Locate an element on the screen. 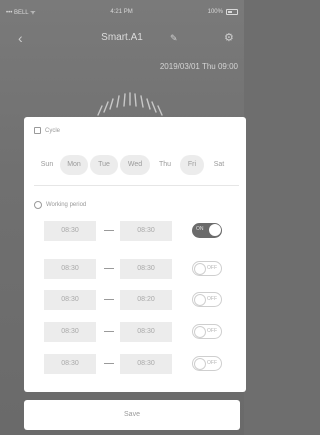 The width and height of the screenshot is (320, 435). day-chip: Mon is located at coordinates (74, 165).